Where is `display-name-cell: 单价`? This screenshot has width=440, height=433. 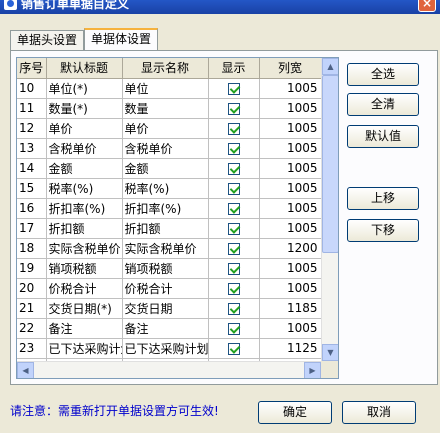
display-name-cell: 单价 is located at coordinates (165, 128).